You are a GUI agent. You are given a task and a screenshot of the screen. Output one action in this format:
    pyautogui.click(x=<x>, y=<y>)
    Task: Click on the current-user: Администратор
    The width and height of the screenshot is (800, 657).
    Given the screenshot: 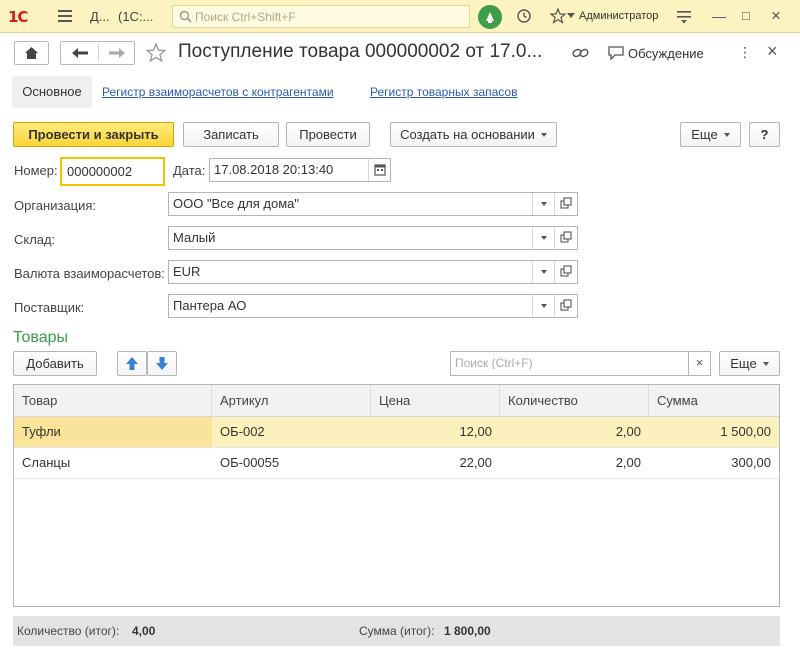 What is the action you would take?
    pyautogui.click(x=618, y=16)
    